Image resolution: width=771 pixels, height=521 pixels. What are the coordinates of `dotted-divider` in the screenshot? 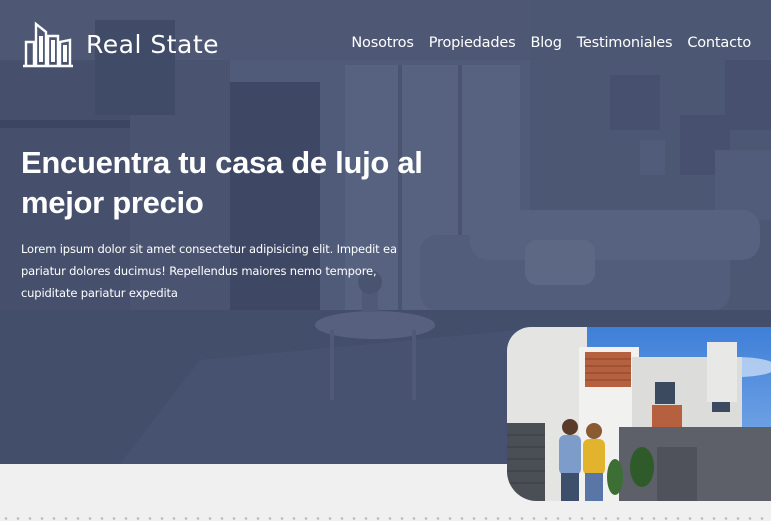 It's located at (385, 518).